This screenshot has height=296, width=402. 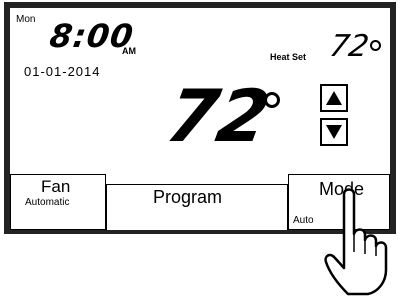 I want to click on down-arrow-icon, so click(x=334, y=132).